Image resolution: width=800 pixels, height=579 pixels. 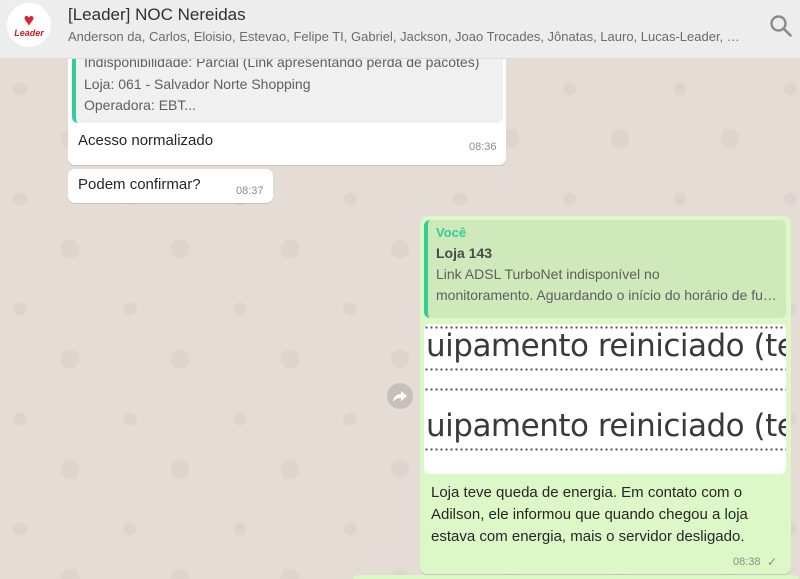 I want to click on heart-logo-icon: ♥, so click(x=29, y=20).